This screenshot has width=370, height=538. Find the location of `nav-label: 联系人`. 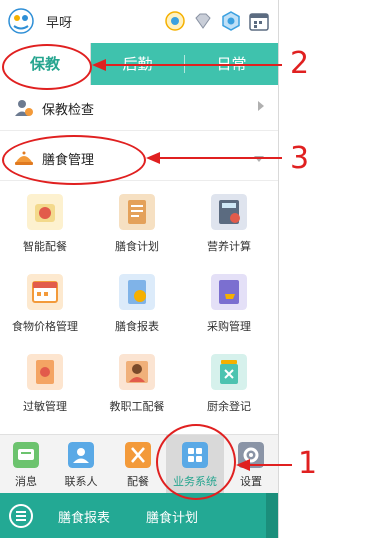

nav-label: 联系人 is located at coordinates (81, 481).